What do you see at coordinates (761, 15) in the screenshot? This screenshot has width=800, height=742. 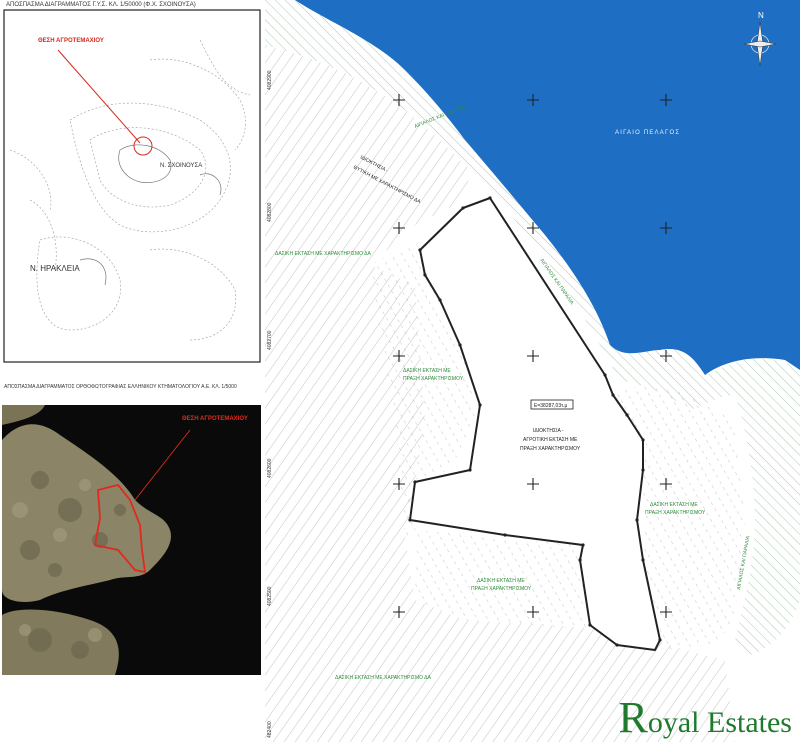 I see `north-label: N` at bounding box center [761, 15].